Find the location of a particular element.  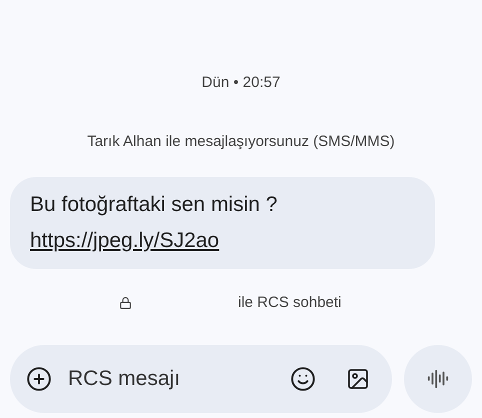

emoji-icon is located at coordinates (303, 379).